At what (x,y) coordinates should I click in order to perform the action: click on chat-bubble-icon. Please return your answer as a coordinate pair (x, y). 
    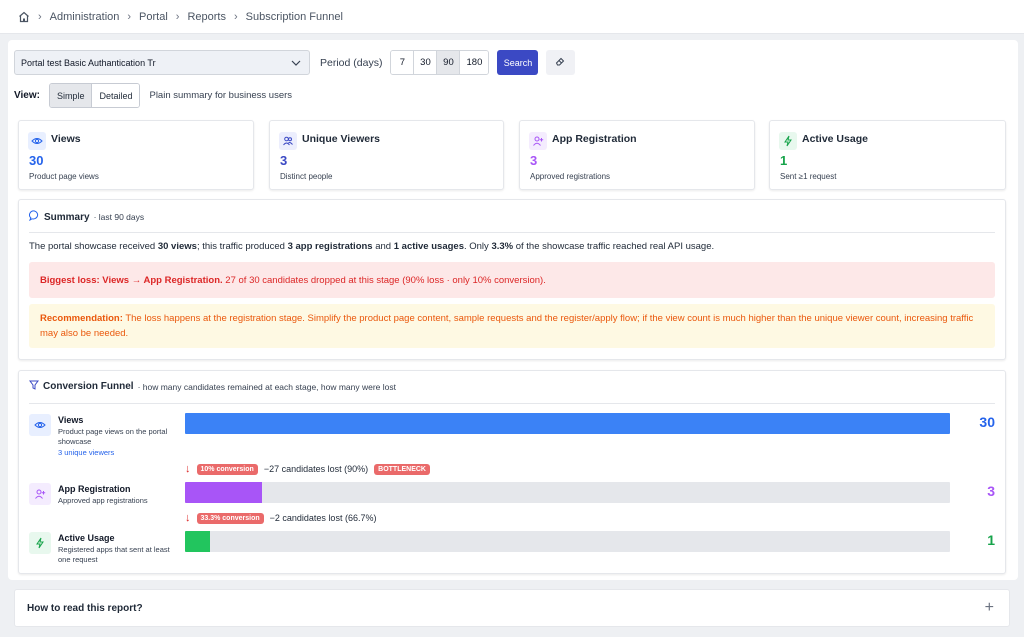
    Looking at the image, I should click on (34, 217).